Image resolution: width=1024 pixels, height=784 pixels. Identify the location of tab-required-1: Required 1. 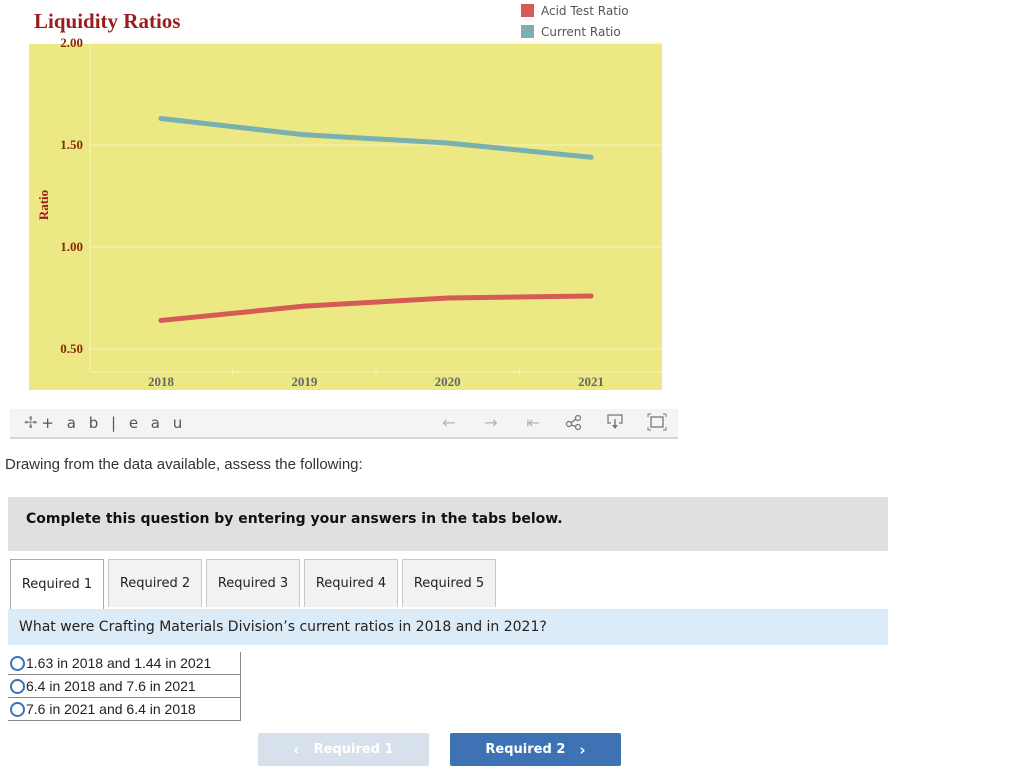
(57, 584).